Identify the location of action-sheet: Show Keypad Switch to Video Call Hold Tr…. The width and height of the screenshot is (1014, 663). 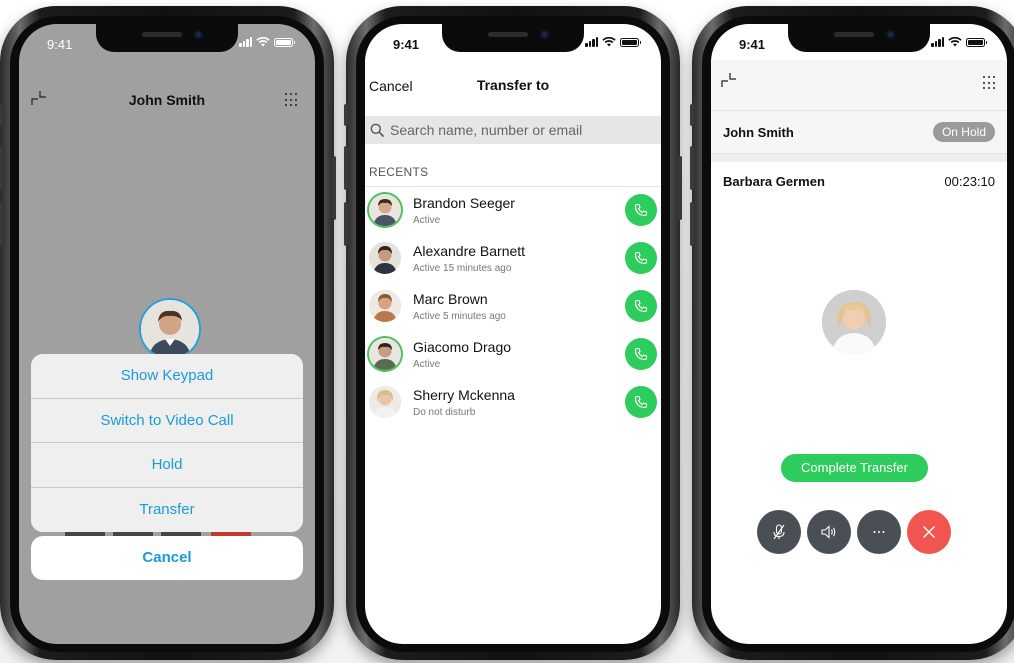
(167, 443).